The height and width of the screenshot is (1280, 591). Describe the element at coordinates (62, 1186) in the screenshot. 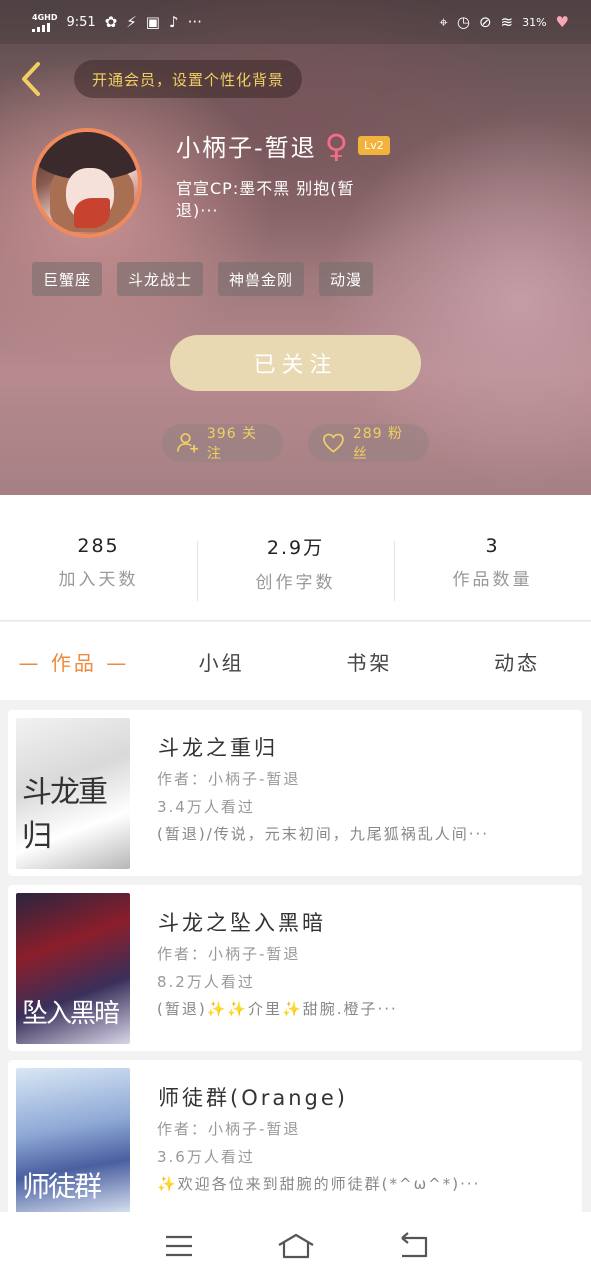

I see `cover-title: 师徒群` at that location.